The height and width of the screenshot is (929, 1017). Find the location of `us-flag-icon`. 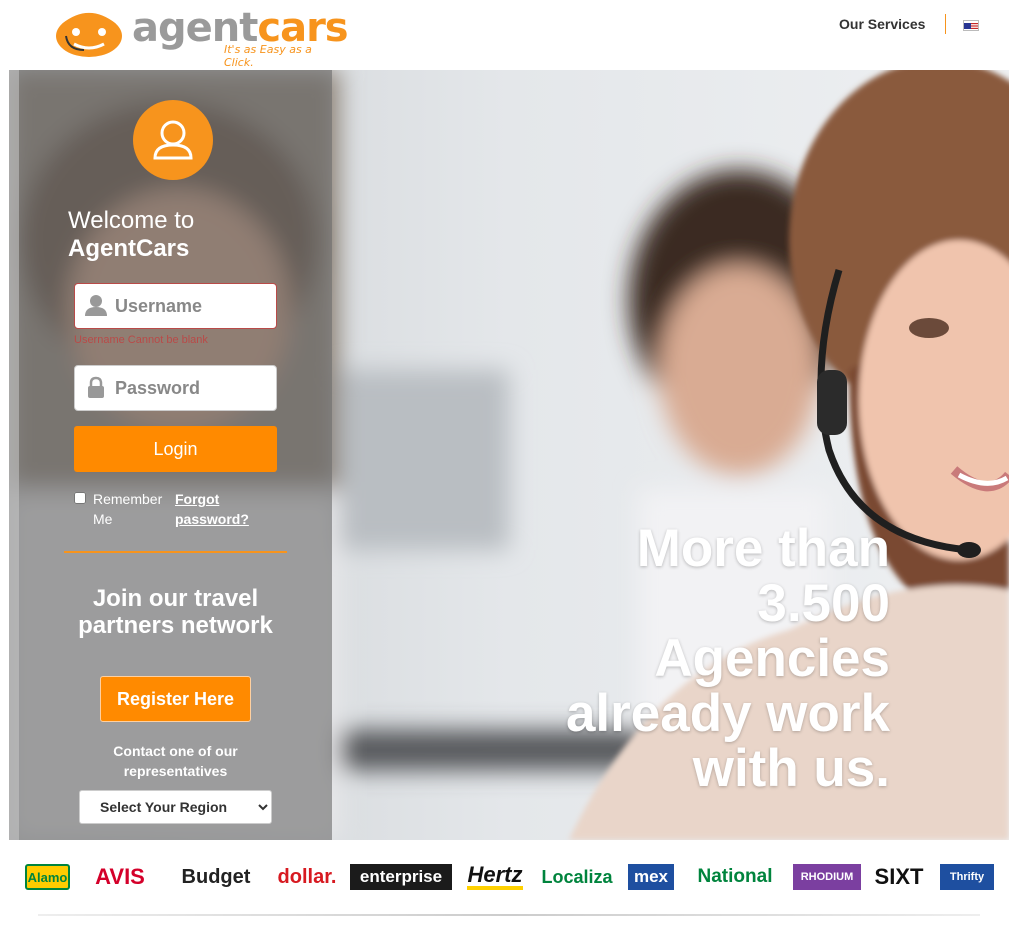

us-flag-icon is located at coordinates (971, 25).